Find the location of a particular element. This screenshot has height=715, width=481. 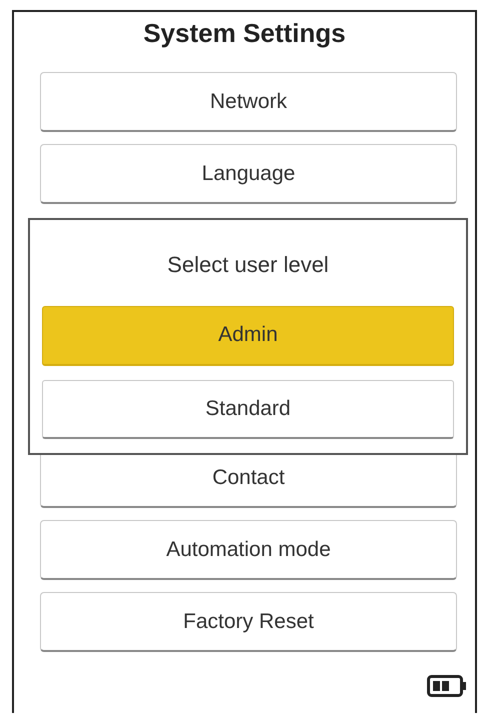

user-level-option: Admin is located at coordinates (248, 336).